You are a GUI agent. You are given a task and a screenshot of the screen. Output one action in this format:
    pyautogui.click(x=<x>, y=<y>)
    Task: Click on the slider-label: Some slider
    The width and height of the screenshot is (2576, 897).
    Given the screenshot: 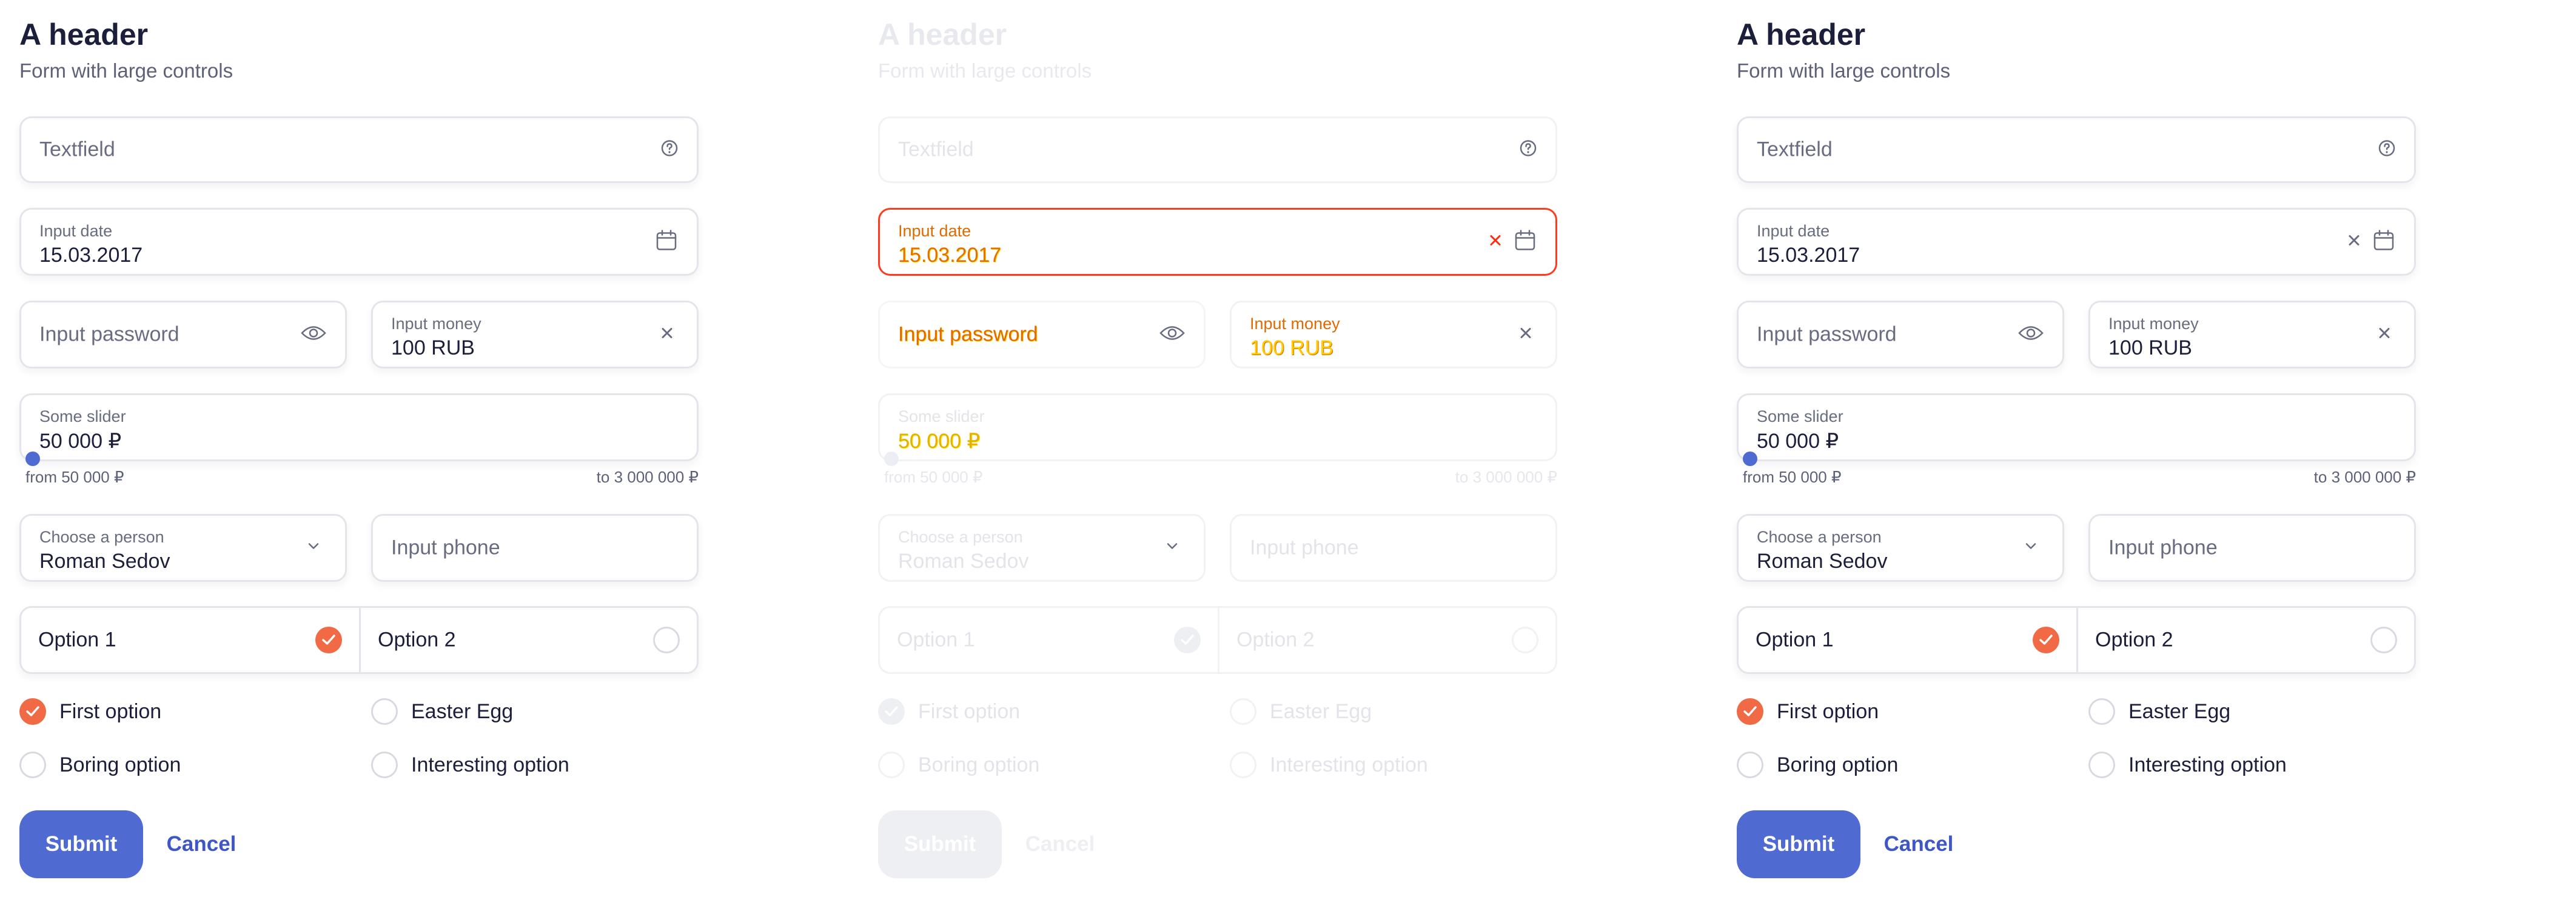 What is the action you would take?
    pyautogui.click(x=82, y=416)
    